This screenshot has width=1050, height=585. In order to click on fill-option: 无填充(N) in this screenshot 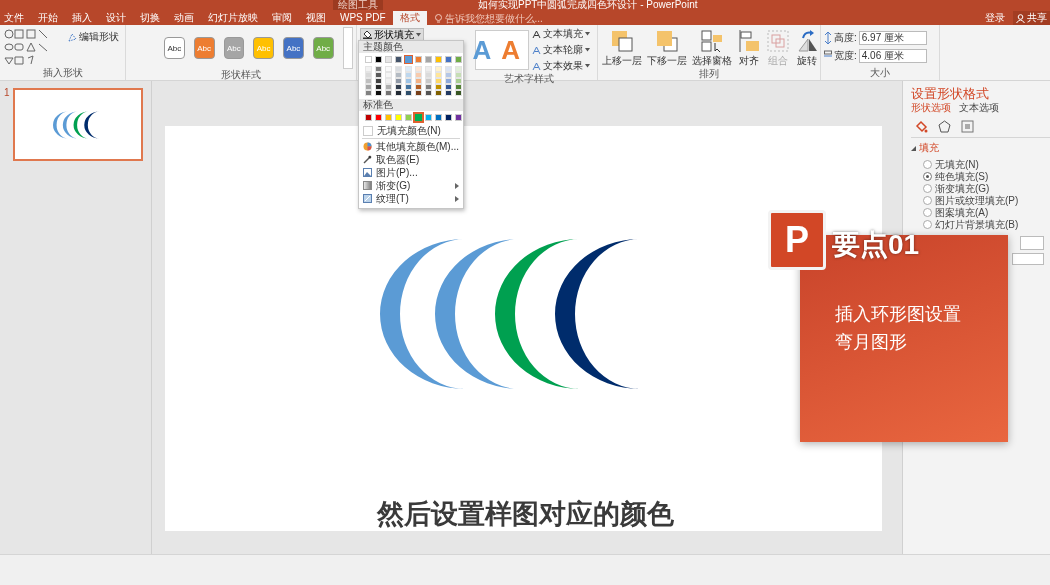, I will do `click(986, 164)`.